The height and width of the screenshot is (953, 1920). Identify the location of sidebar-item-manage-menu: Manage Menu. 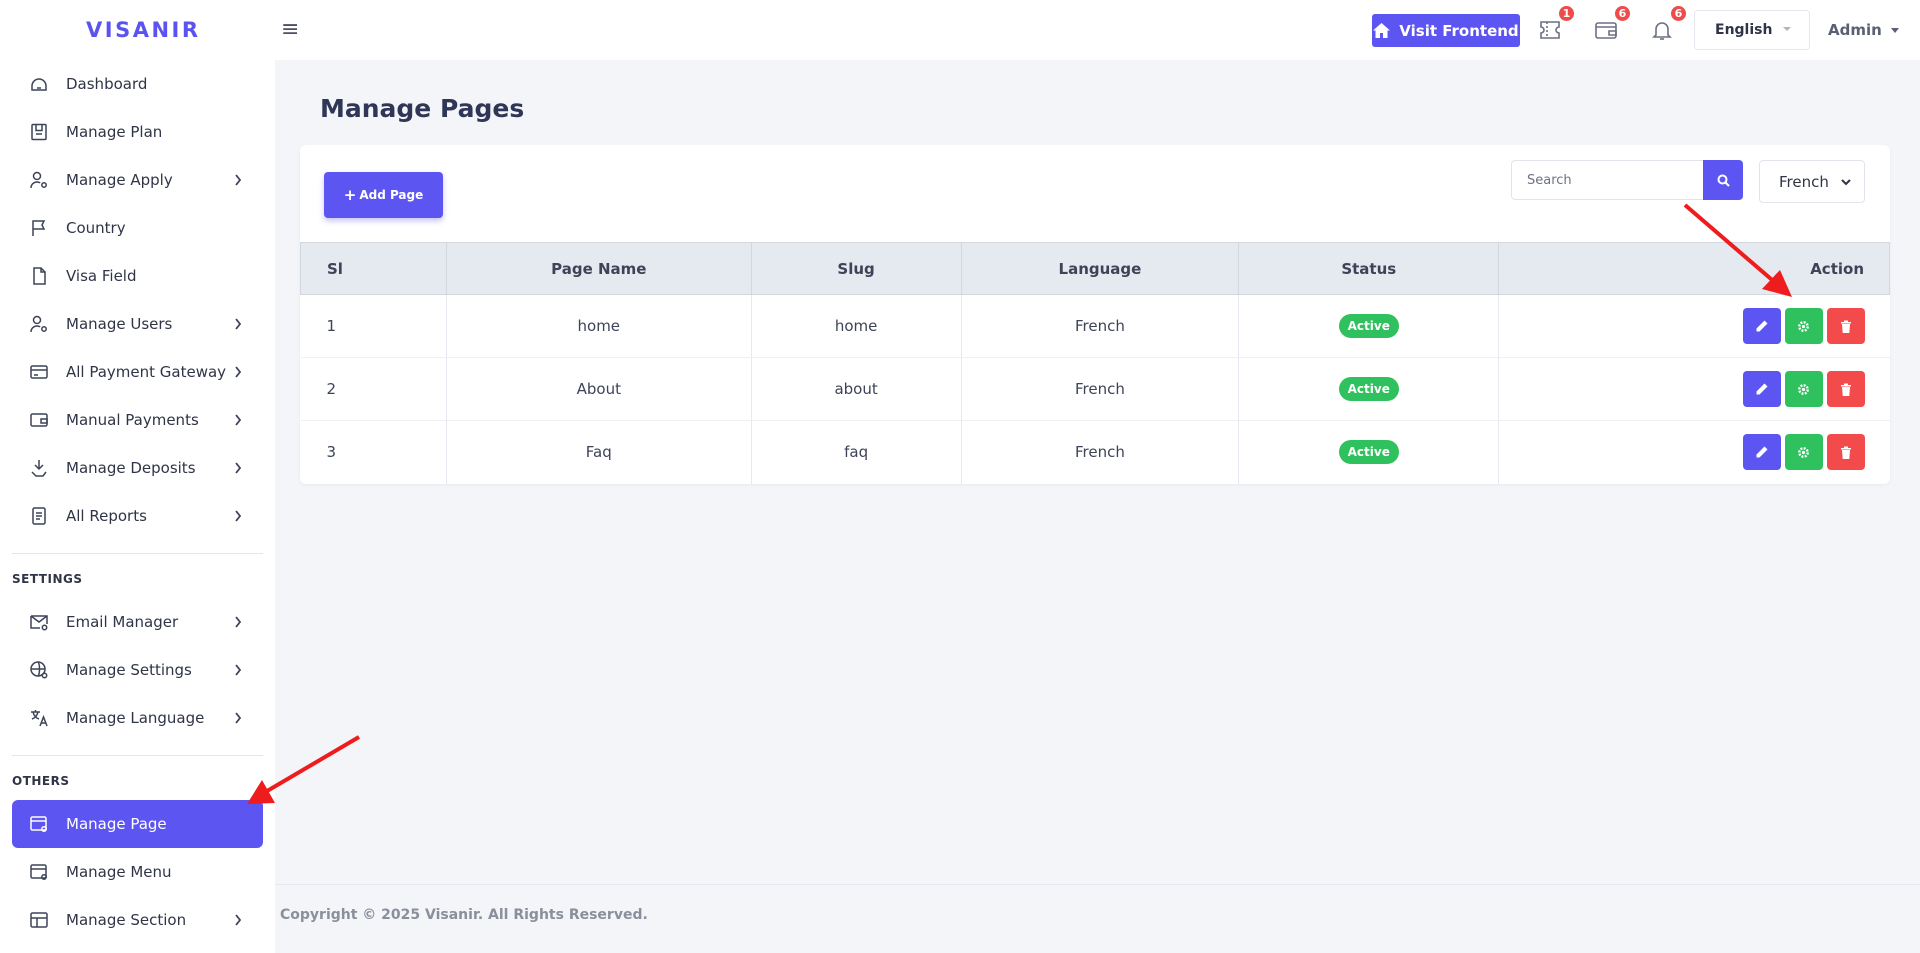
(137, 872).